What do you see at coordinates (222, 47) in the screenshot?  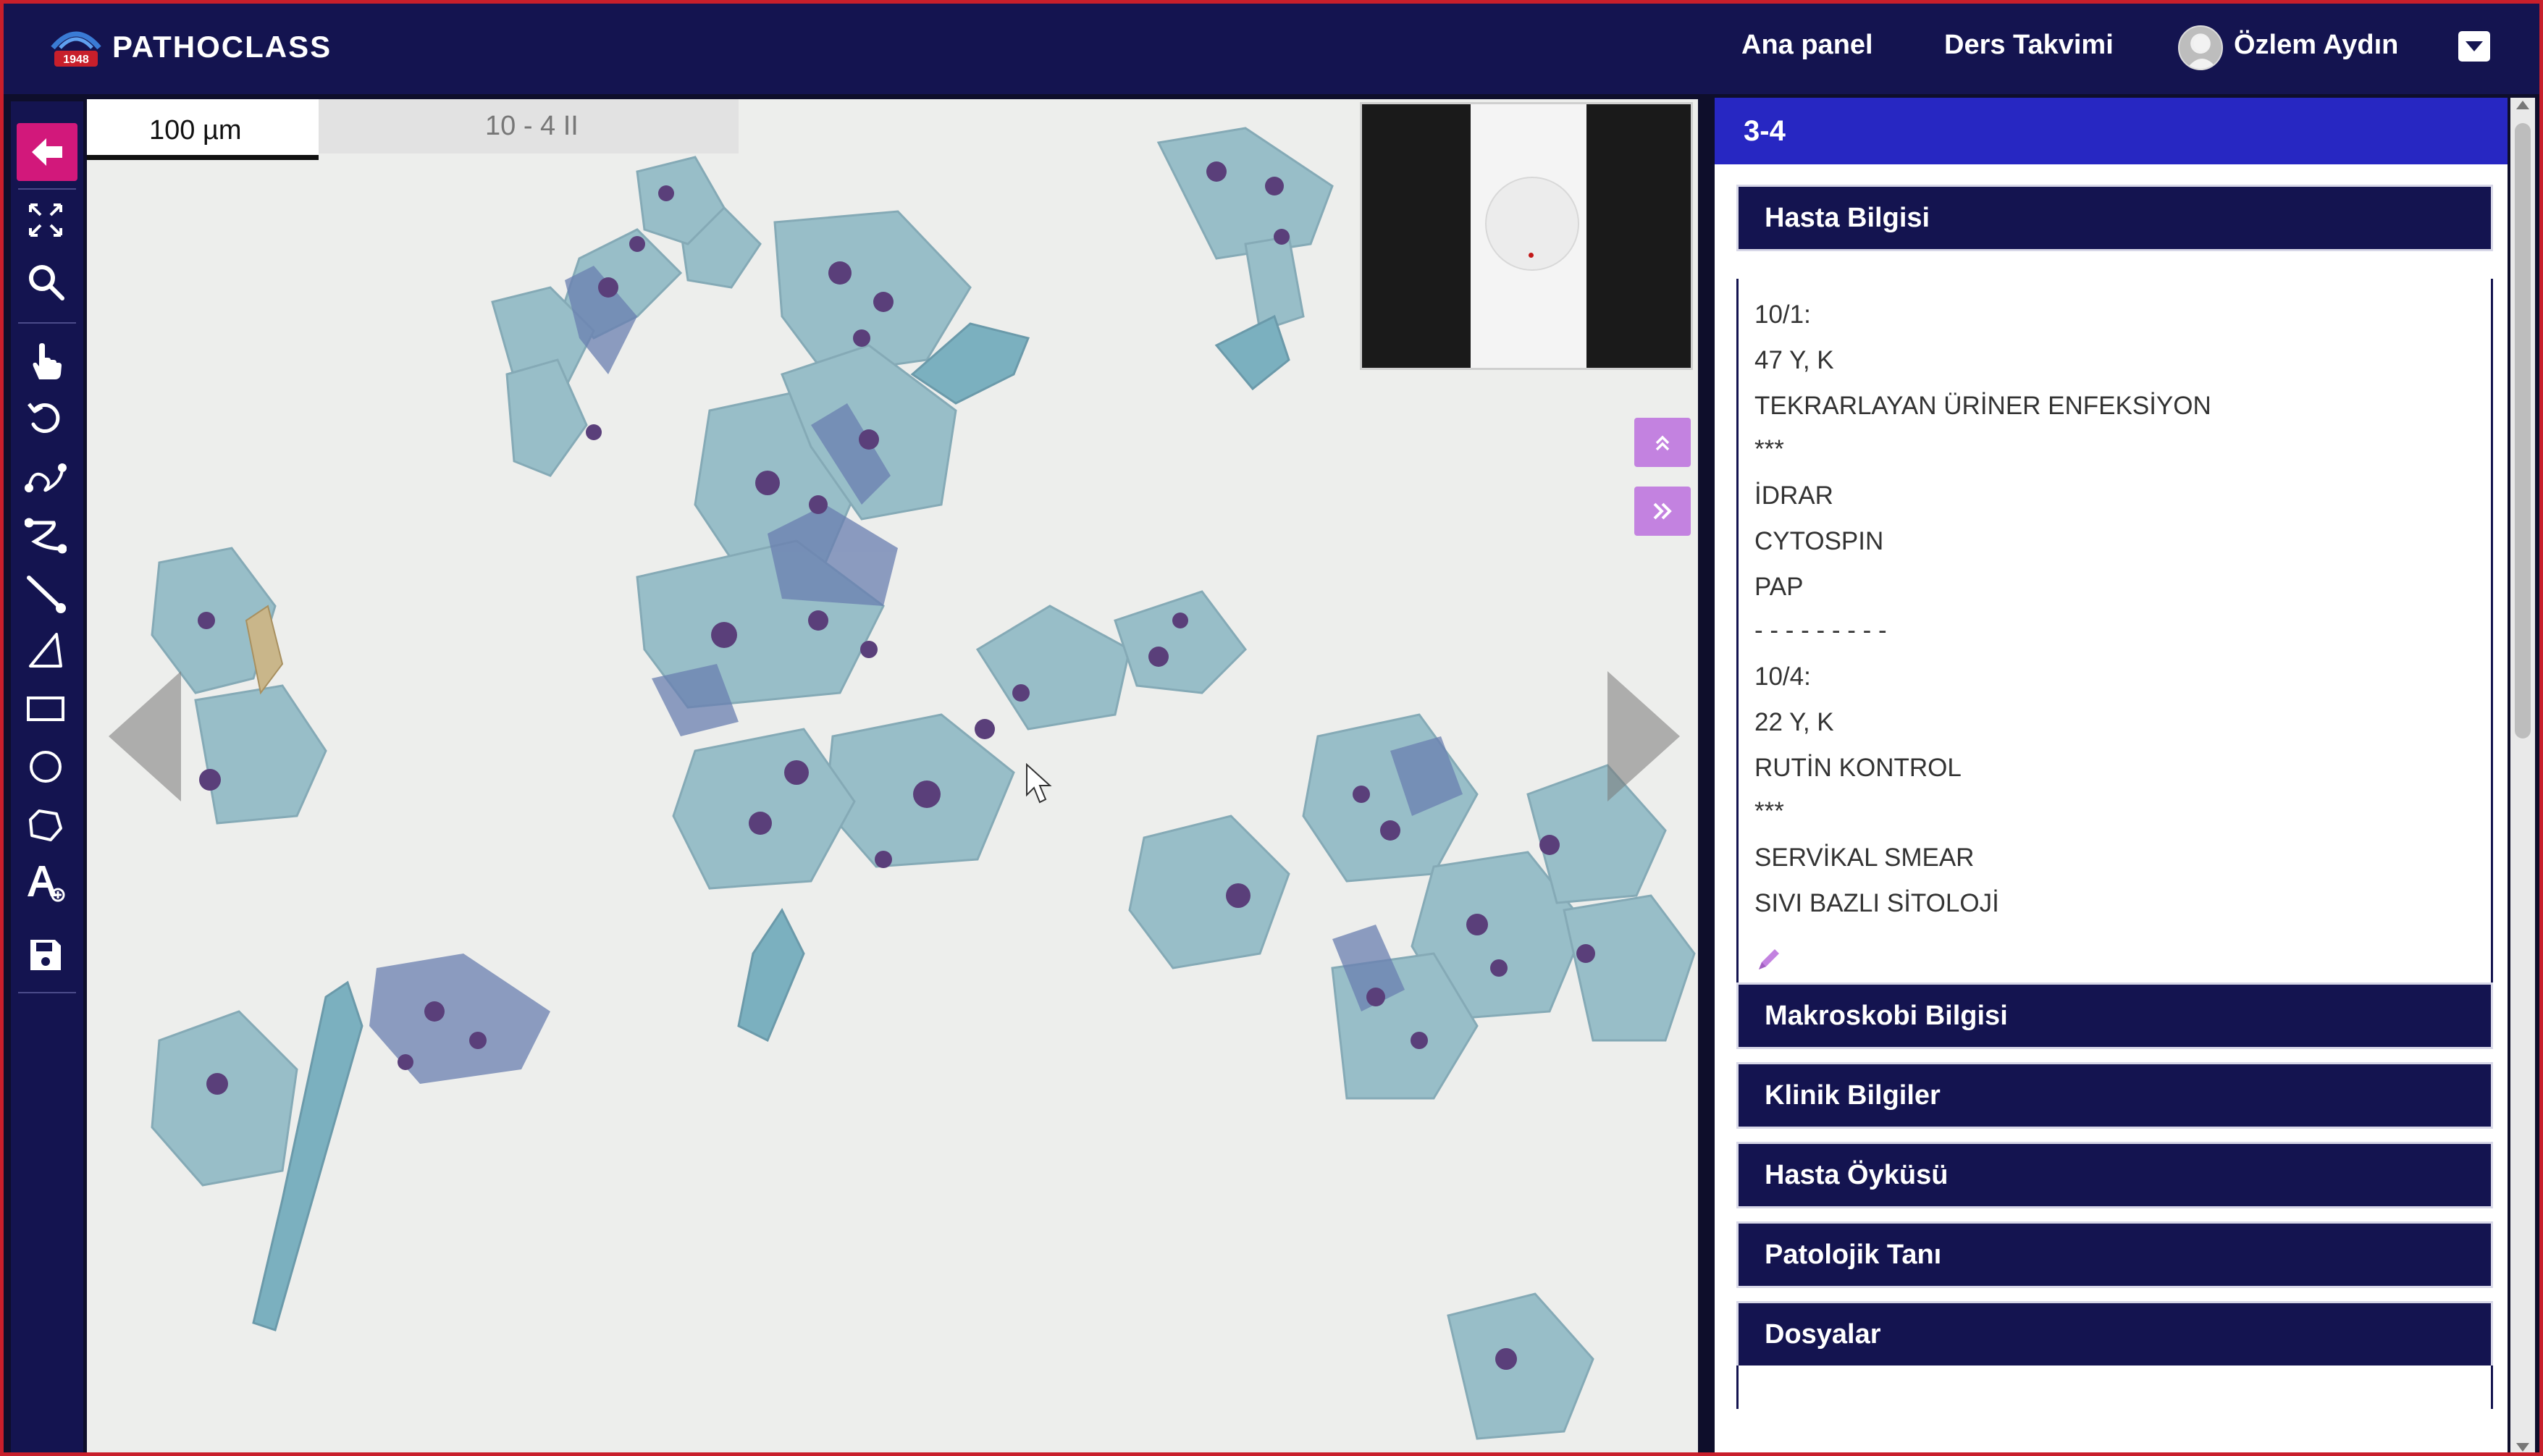 I see `brand-name: PATHOCLASS` at bounding box center [222, 47].